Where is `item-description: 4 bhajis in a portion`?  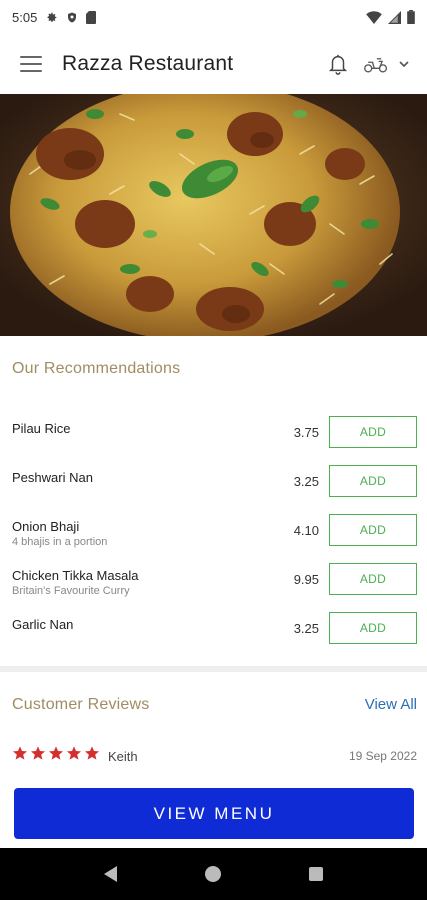
item-description: 4 bhajis in a portion is located at coordinates (60, 542).